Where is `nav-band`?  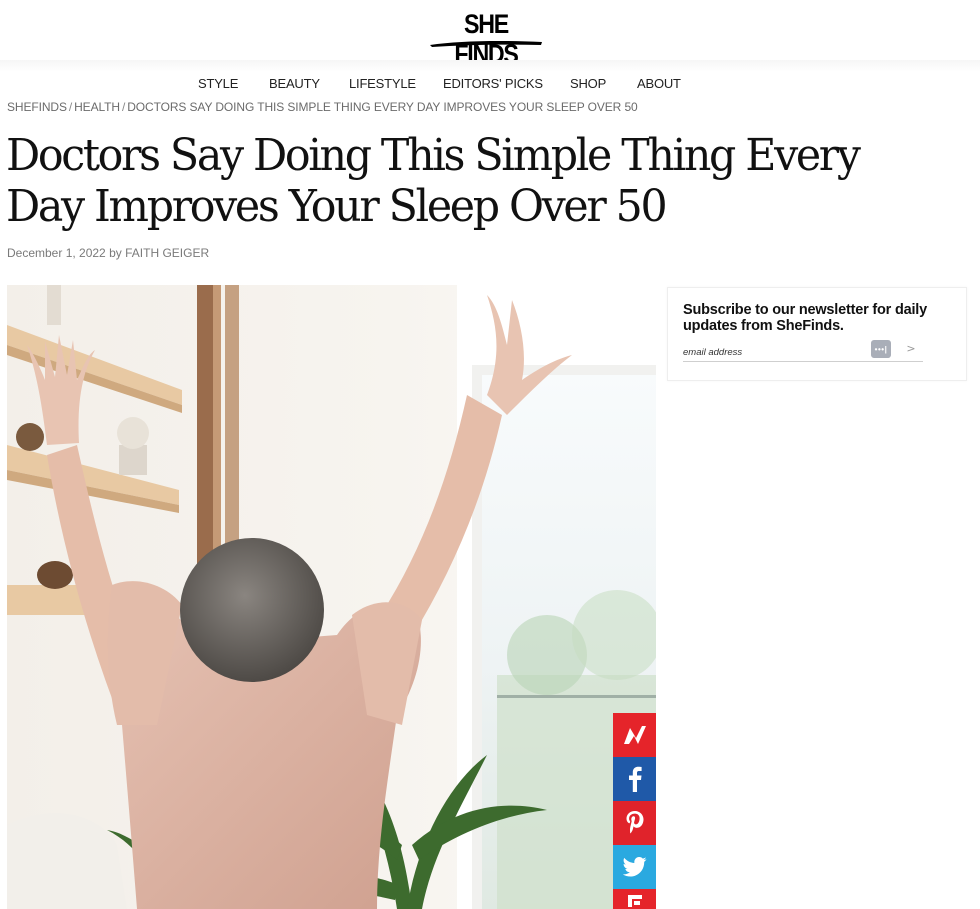 nav-band is located at coordinates (490, 66).